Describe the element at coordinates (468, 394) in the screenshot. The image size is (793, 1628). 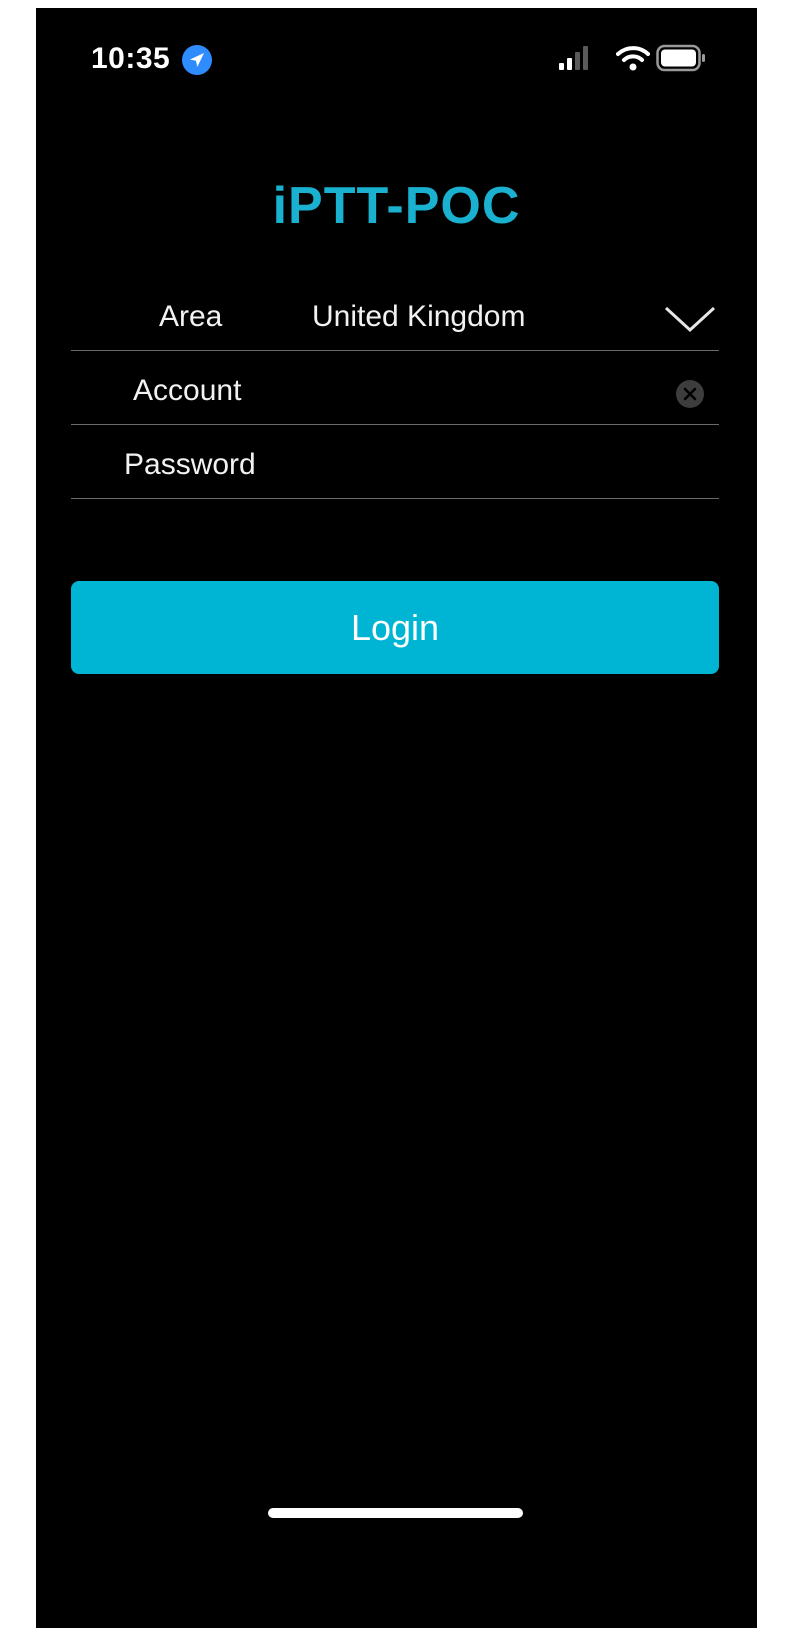
I see `account-input` at that location.